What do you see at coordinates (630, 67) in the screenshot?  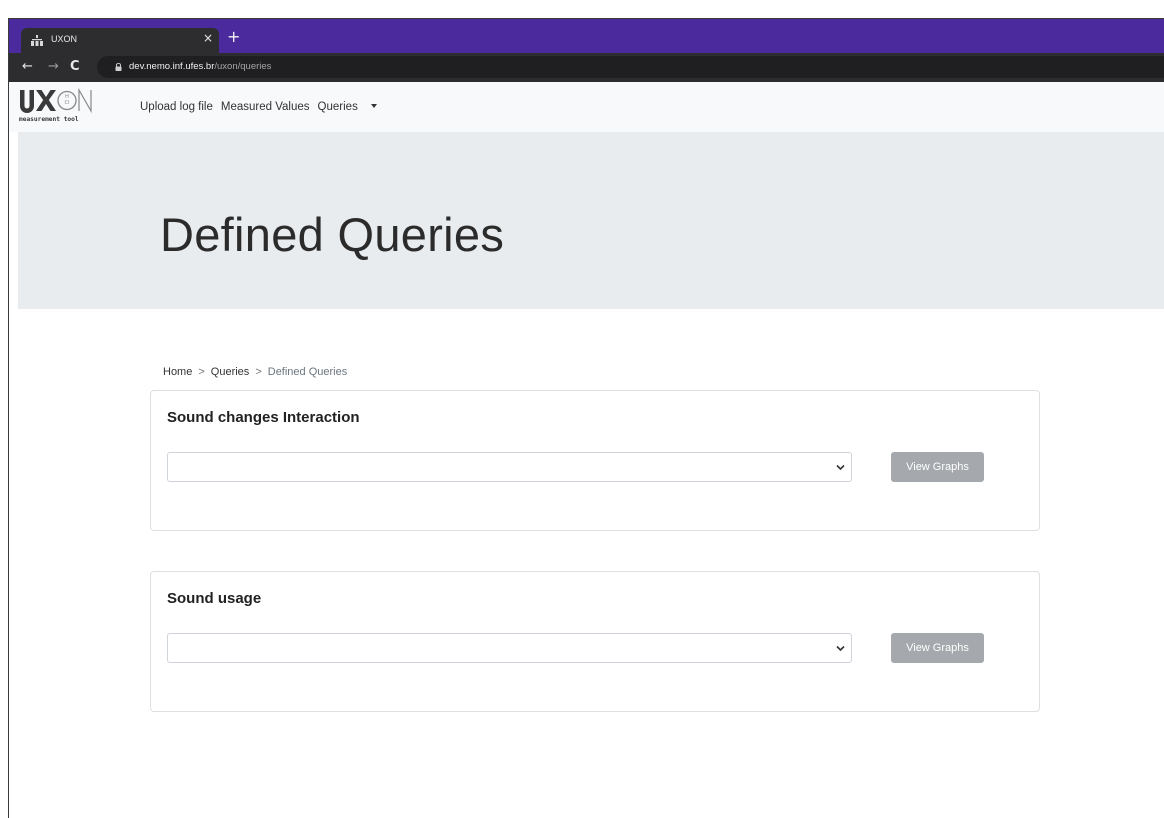 I see `address-bar: dev.nemo.inf.ufes.br/uxon/queries` at bounding box center [630, 67].